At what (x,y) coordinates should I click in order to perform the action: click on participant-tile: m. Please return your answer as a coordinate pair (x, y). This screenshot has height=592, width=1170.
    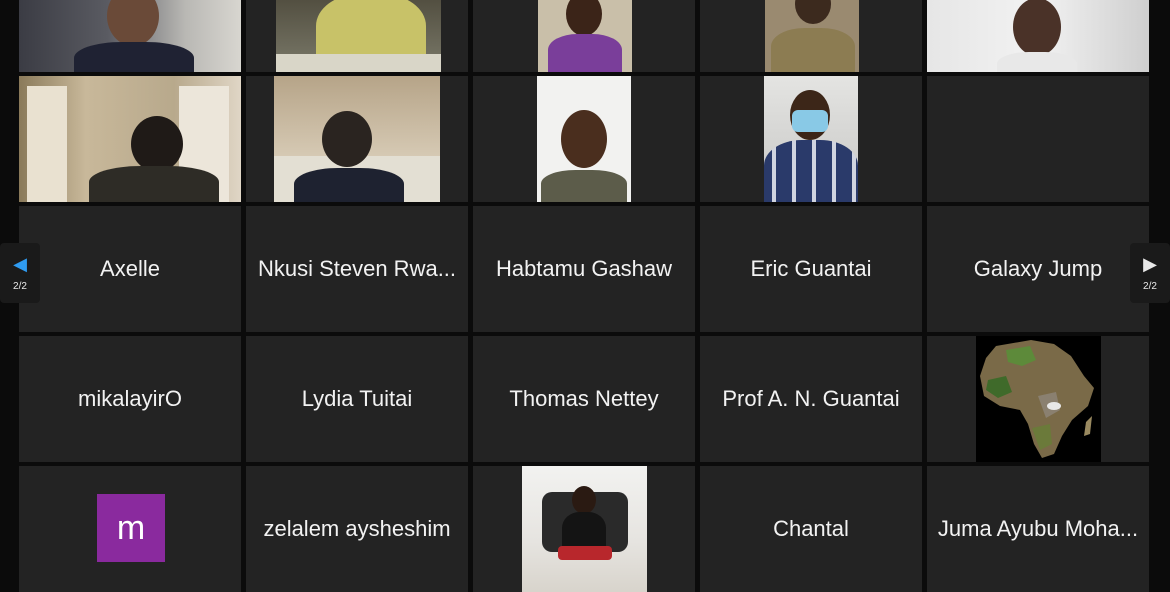
    Looking at the image, I should click on (130, 529).